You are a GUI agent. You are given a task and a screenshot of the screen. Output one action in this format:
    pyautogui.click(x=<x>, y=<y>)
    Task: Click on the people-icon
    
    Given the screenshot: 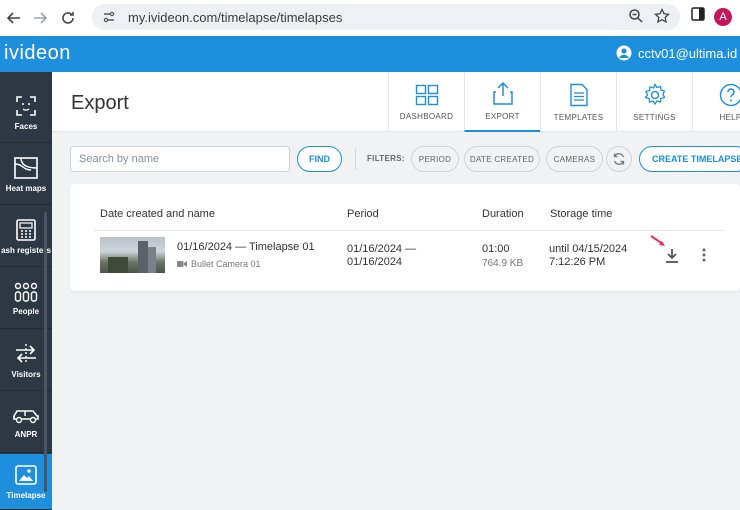 What is the action you would take?
    pyautogui.click(x=26, y=292)
    